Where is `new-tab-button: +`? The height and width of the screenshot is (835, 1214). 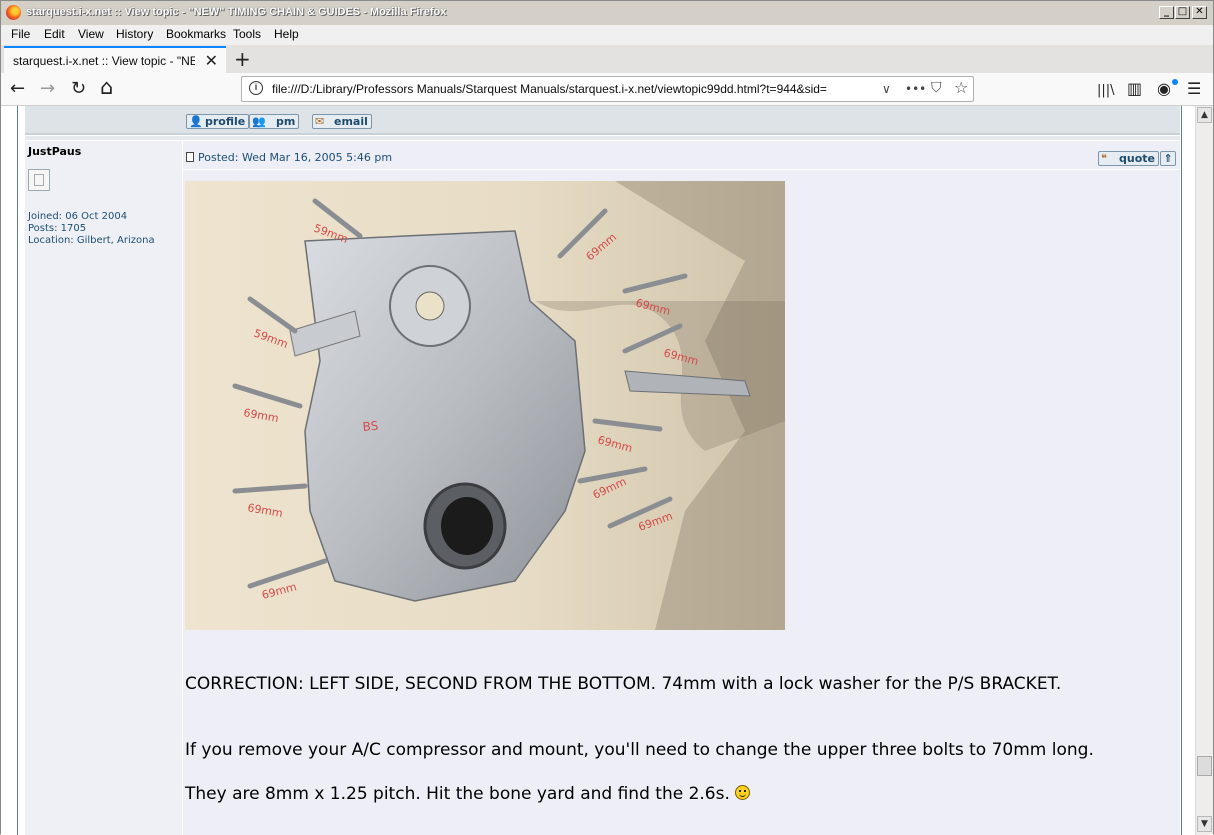
new-tab-button: + is located at coordinates (242, 59).